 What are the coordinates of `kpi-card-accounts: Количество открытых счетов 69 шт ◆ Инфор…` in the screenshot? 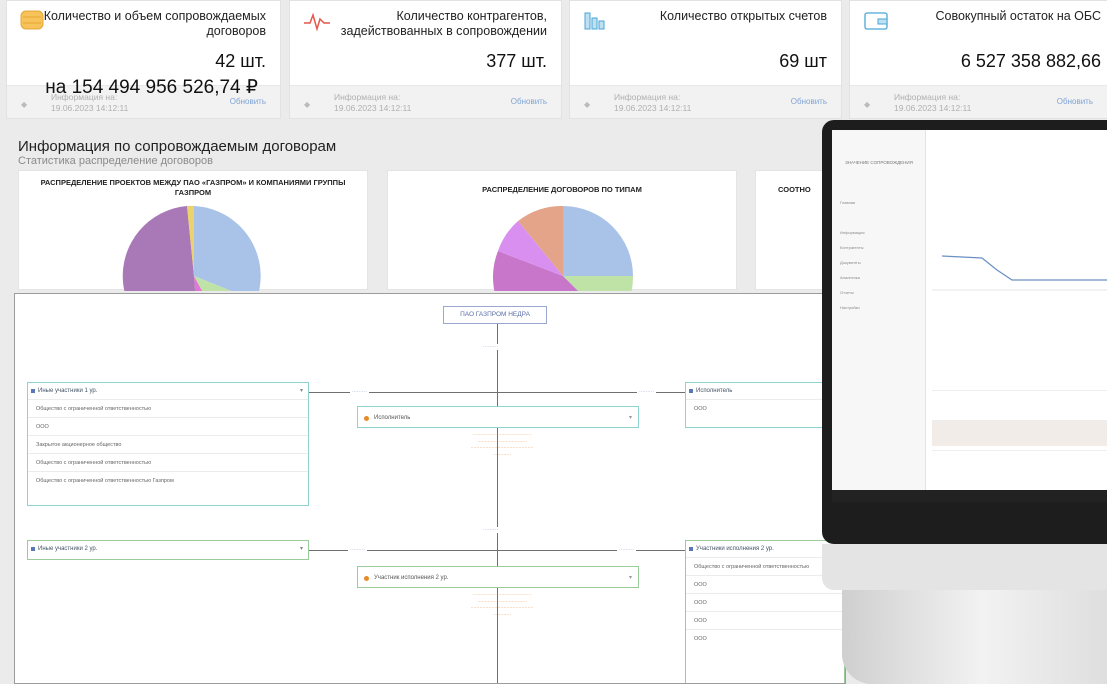 It's located at (705, 59).